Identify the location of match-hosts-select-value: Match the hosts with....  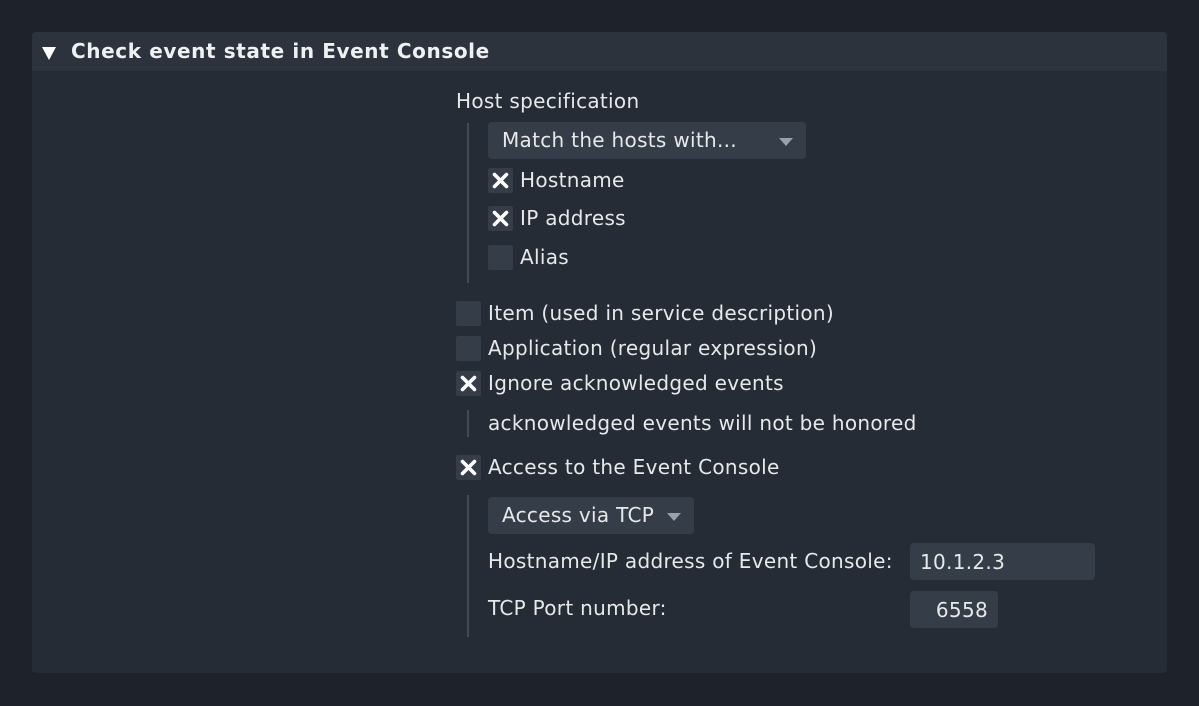
(619, 140).